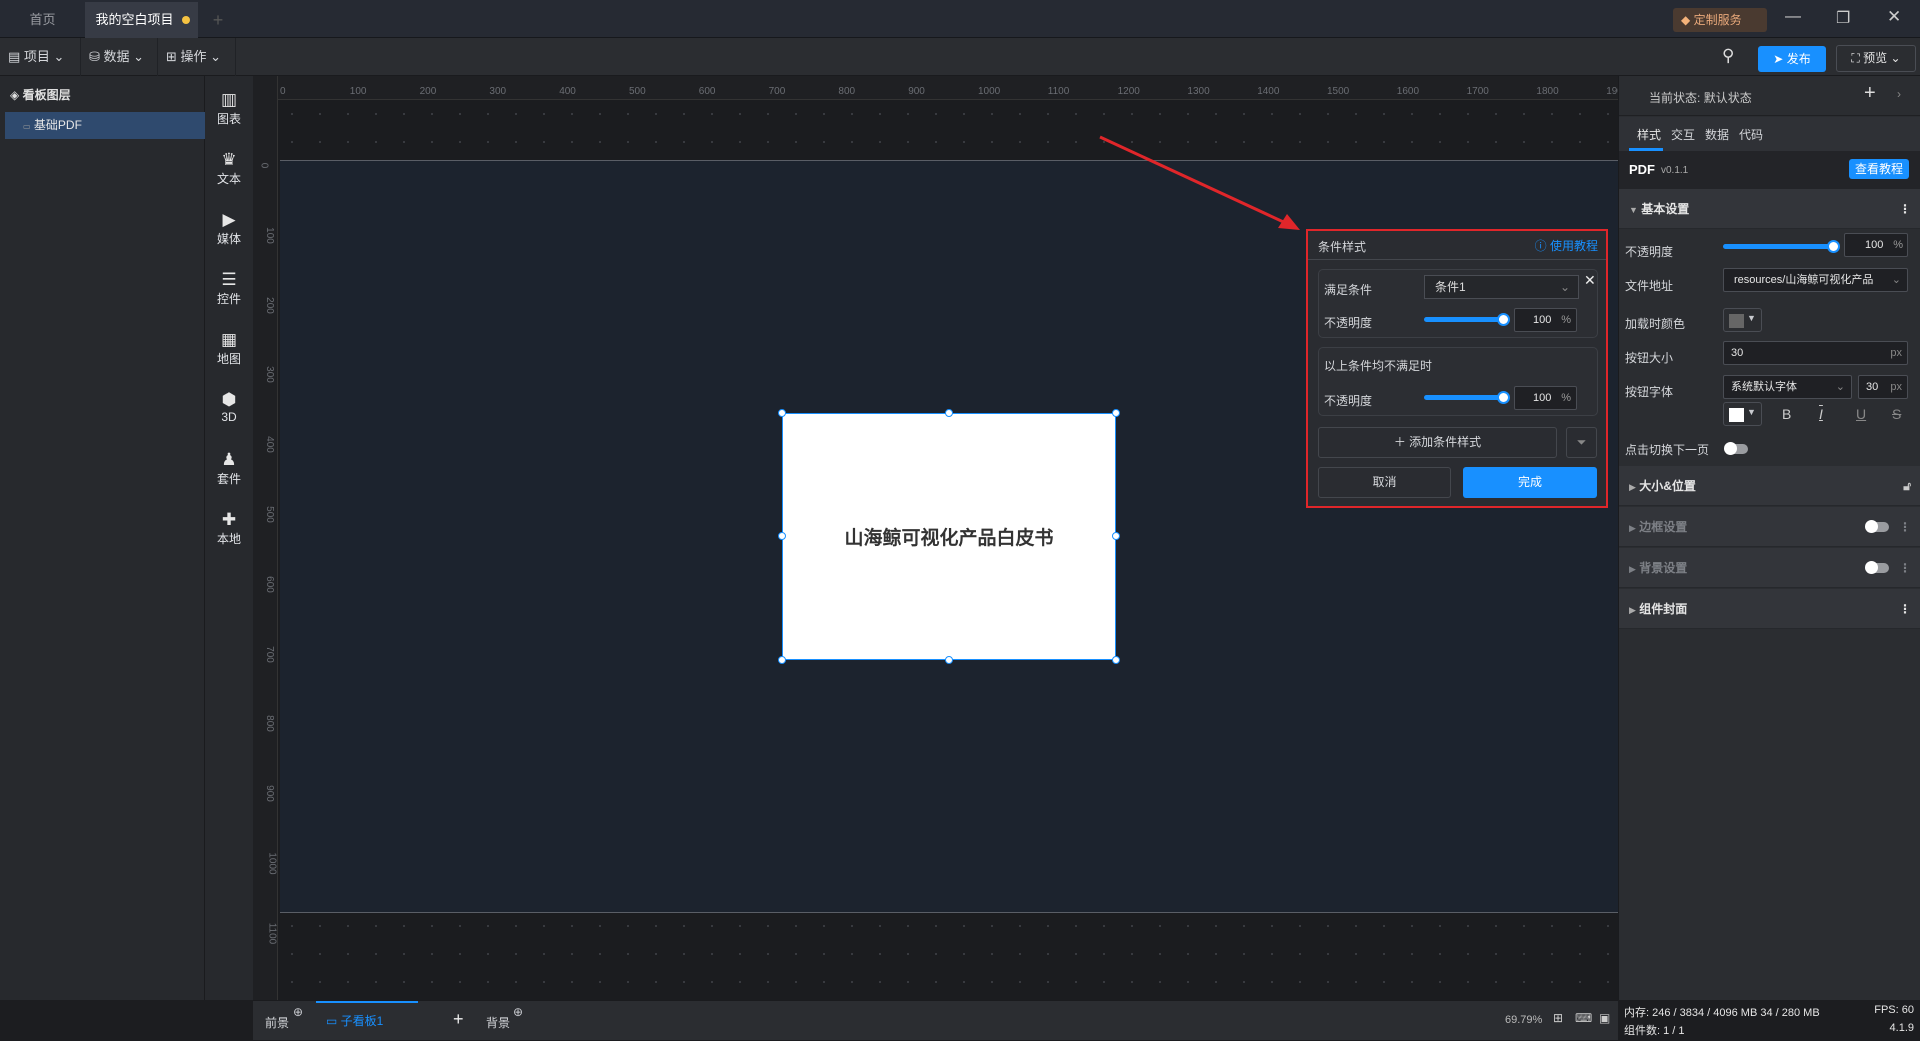  Describe the element at coordinates (1728, 56) in the screenshot. I see `search-icon: ⚲` at that location.